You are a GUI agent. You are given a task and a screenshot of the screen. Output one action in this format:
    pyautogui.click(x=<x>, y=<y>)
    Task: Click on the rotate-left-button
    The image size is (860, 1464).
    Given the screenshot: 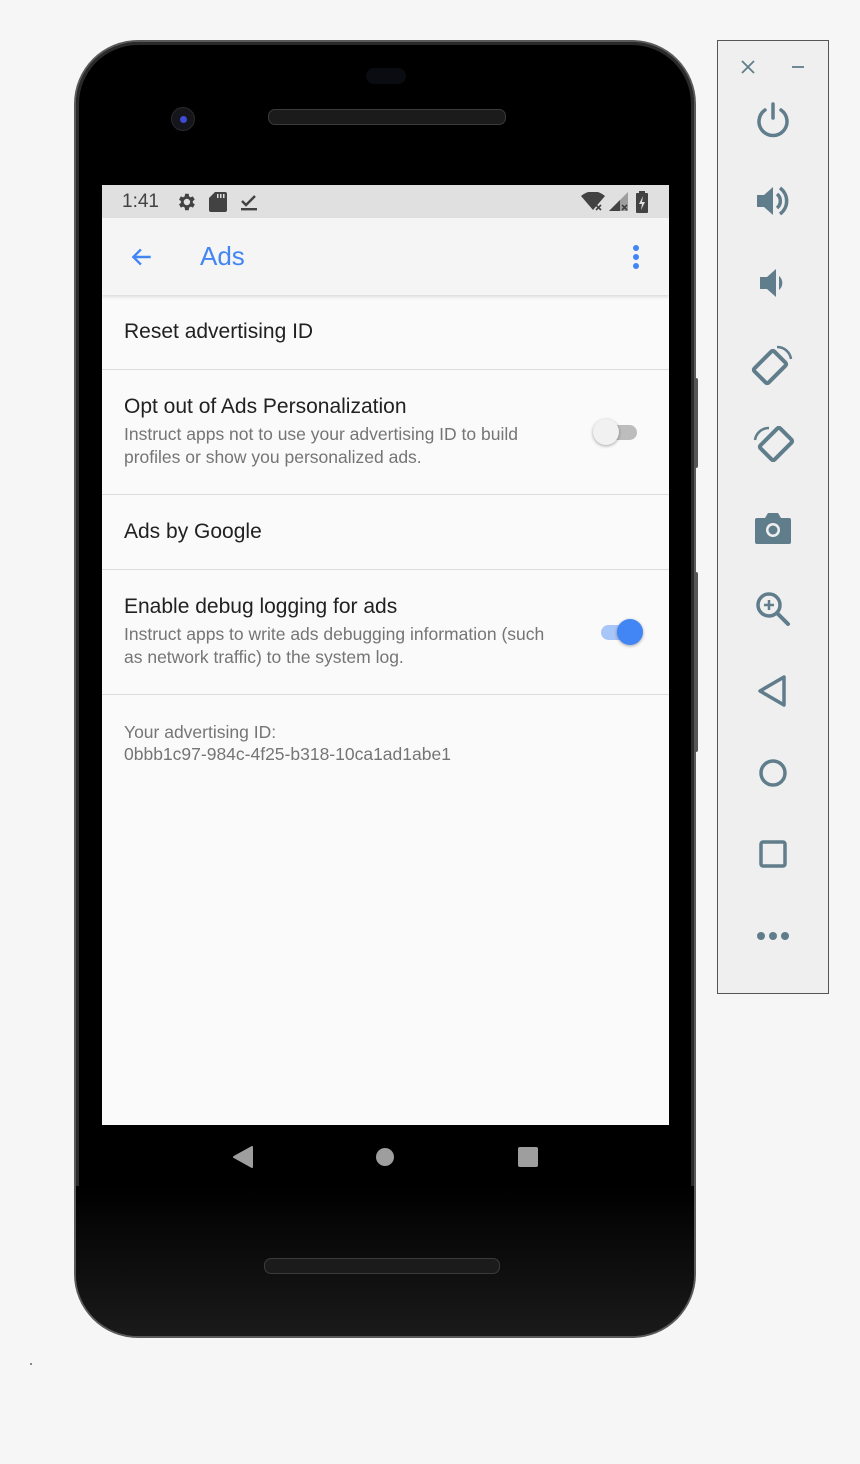 What is the action you would take?
    pyautogui.click(x=773, y=365)
    